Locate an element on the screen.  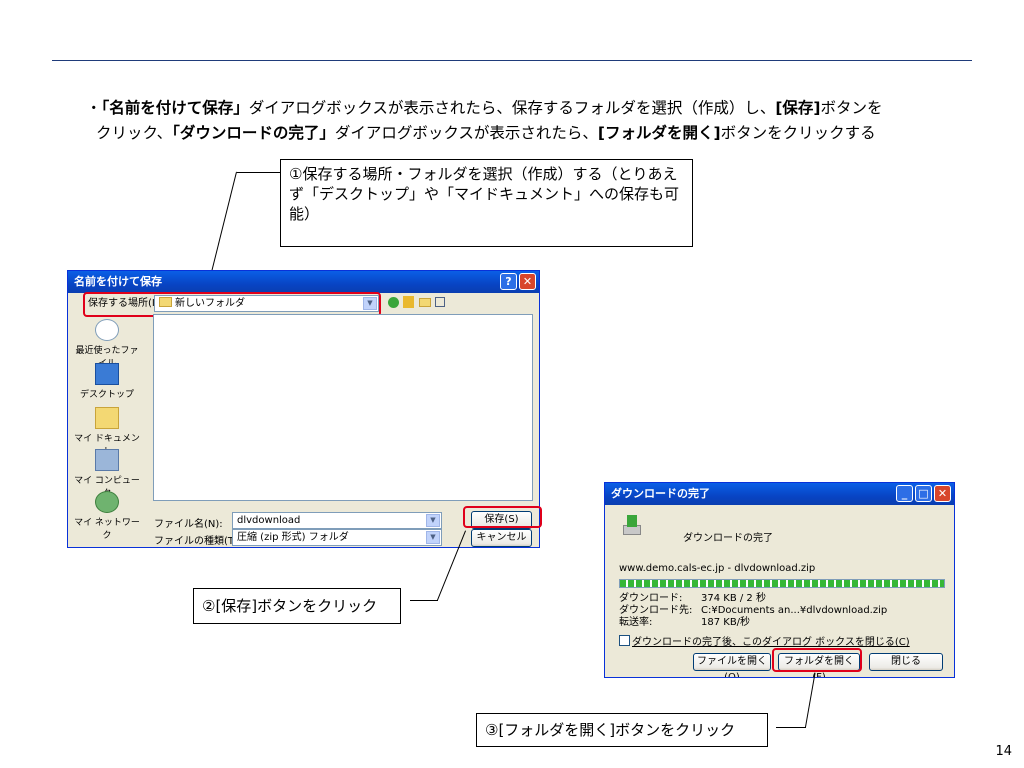
callout-open-folder: ③[フォルダを開く]ボタンをクリック is located at coordinates (622, 730).